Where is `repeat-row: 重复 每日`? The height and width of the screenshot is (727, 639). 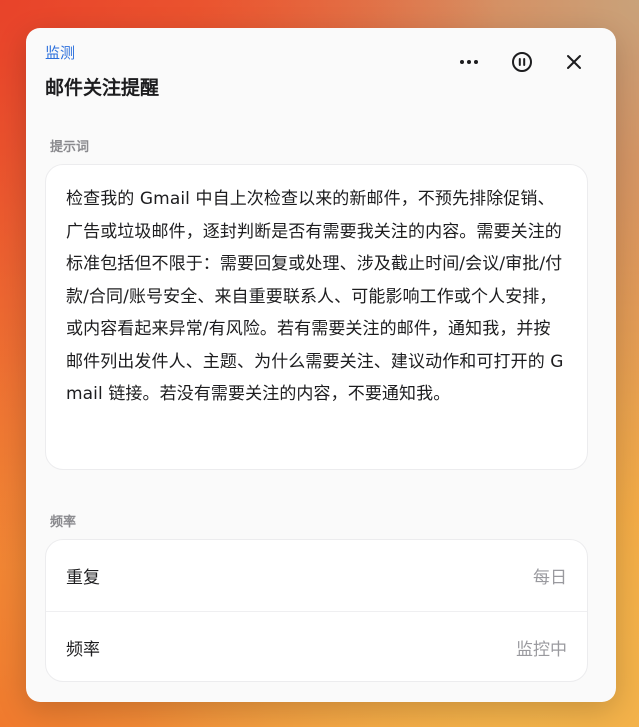
repeat-row: 重复 每日 is located at coordinates (316, 575).